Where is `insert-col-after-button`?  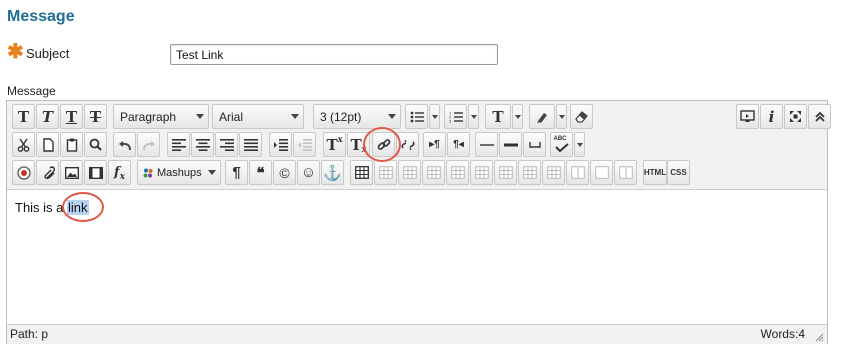 insert-col-after-button is located at coordinates (529, 172).